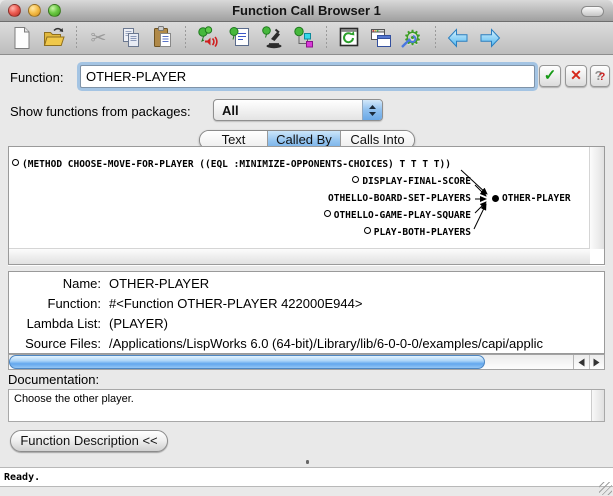 Image resolution: width=613 pixels, height=496 pixels. What do you see at coordinates (74, 399) in the screenshot?
I see `documentation-text: Choose the other player.` at bounding box center [74, 399].